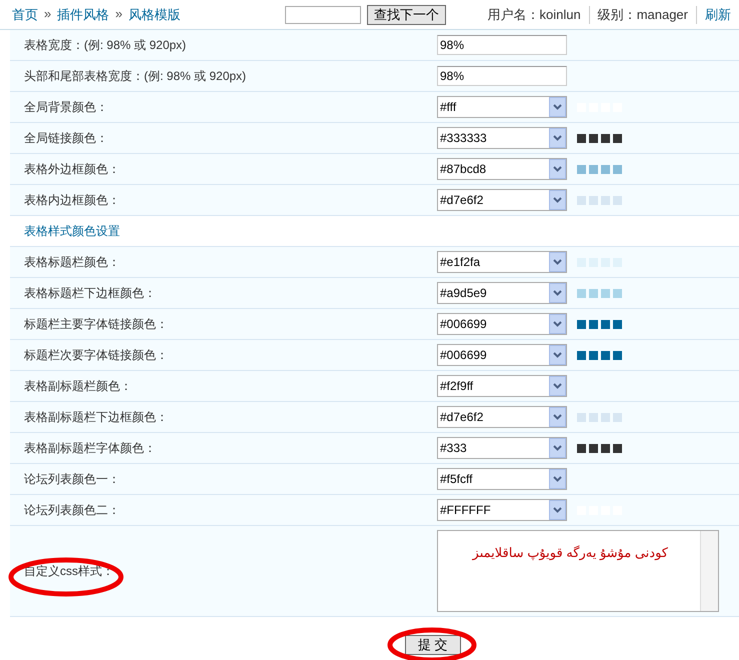 The image size is (739, 660). What do you see at coordinates (642, 15) in the screenshot?
I see `user-level-text: 级别：manager` at bounding box center [642, 15].